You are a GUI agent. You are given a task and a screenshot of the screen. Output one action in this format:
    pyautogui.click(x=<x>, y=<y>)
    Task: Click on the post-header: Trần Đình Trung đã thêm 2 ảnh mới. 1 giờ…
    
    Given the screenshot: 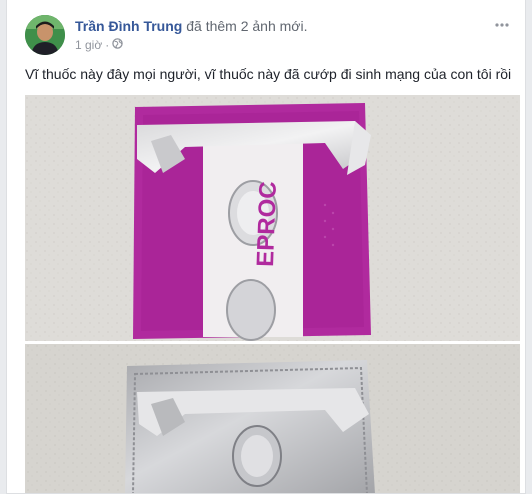 What is the action you would take?
    pyautogui.click(x=270, y=36)
    